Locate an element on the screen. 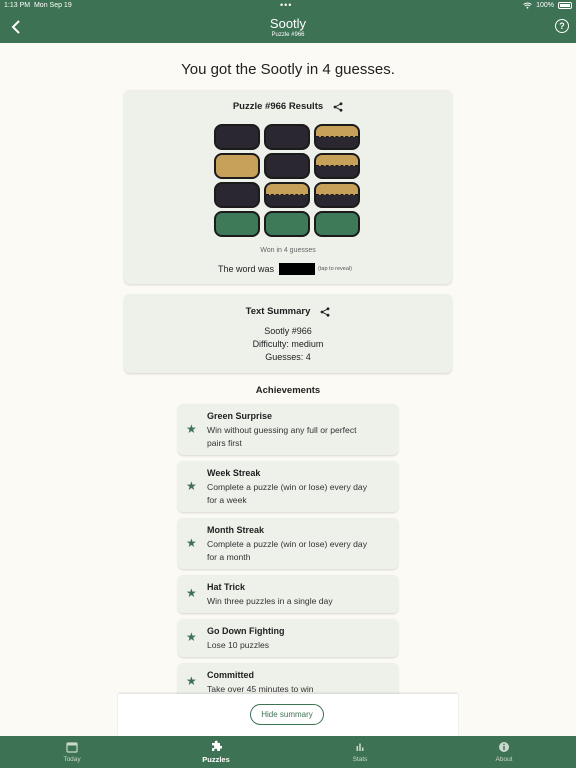 The height and width of the screenshot is (768, 576). tab-stats: Stats is located at coordinates (360, 752).